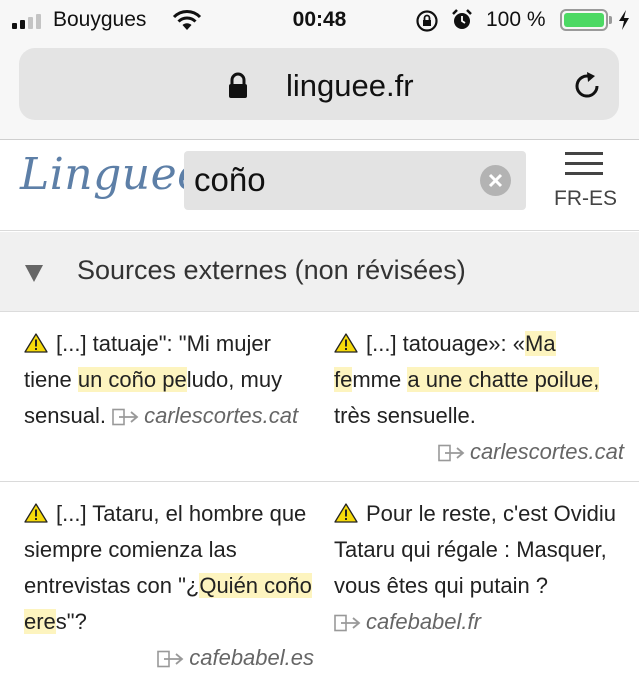 The height and width of the screenshot is (687, 639). I want to click on source-link: cafebabel.fr, so click(407, 621).